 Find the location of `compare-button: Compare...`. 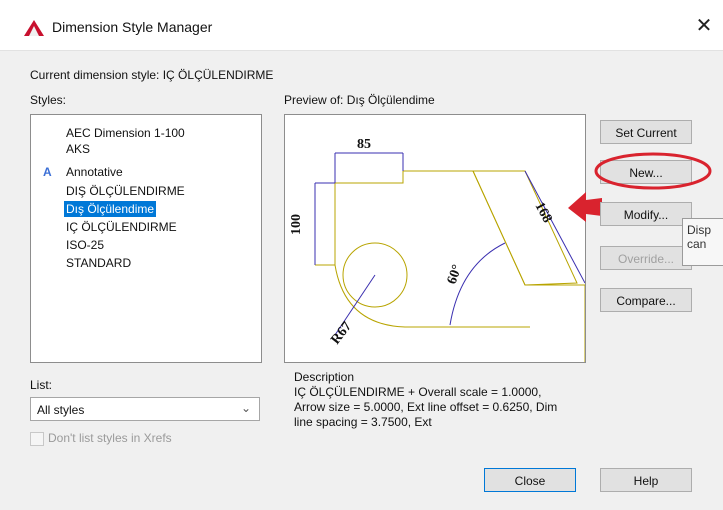

compare-button: Compare... is located at coordinates (646, 300).